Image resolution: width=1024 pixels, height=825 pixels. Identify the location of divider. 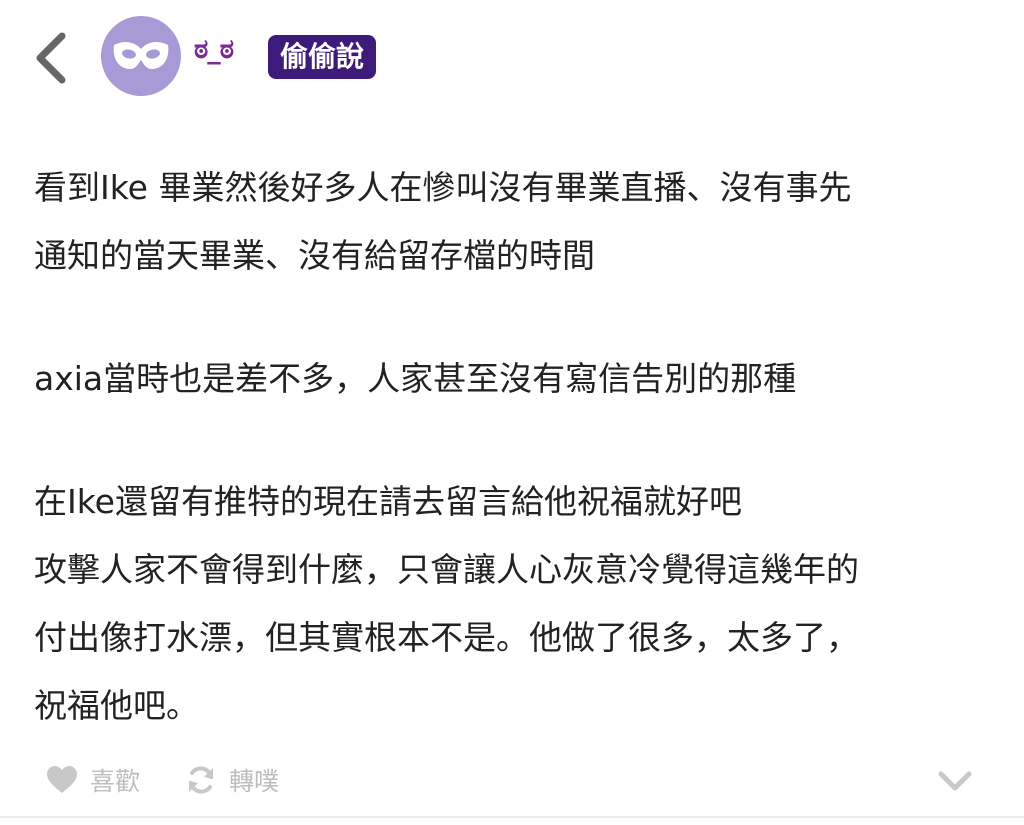
(512, 817).